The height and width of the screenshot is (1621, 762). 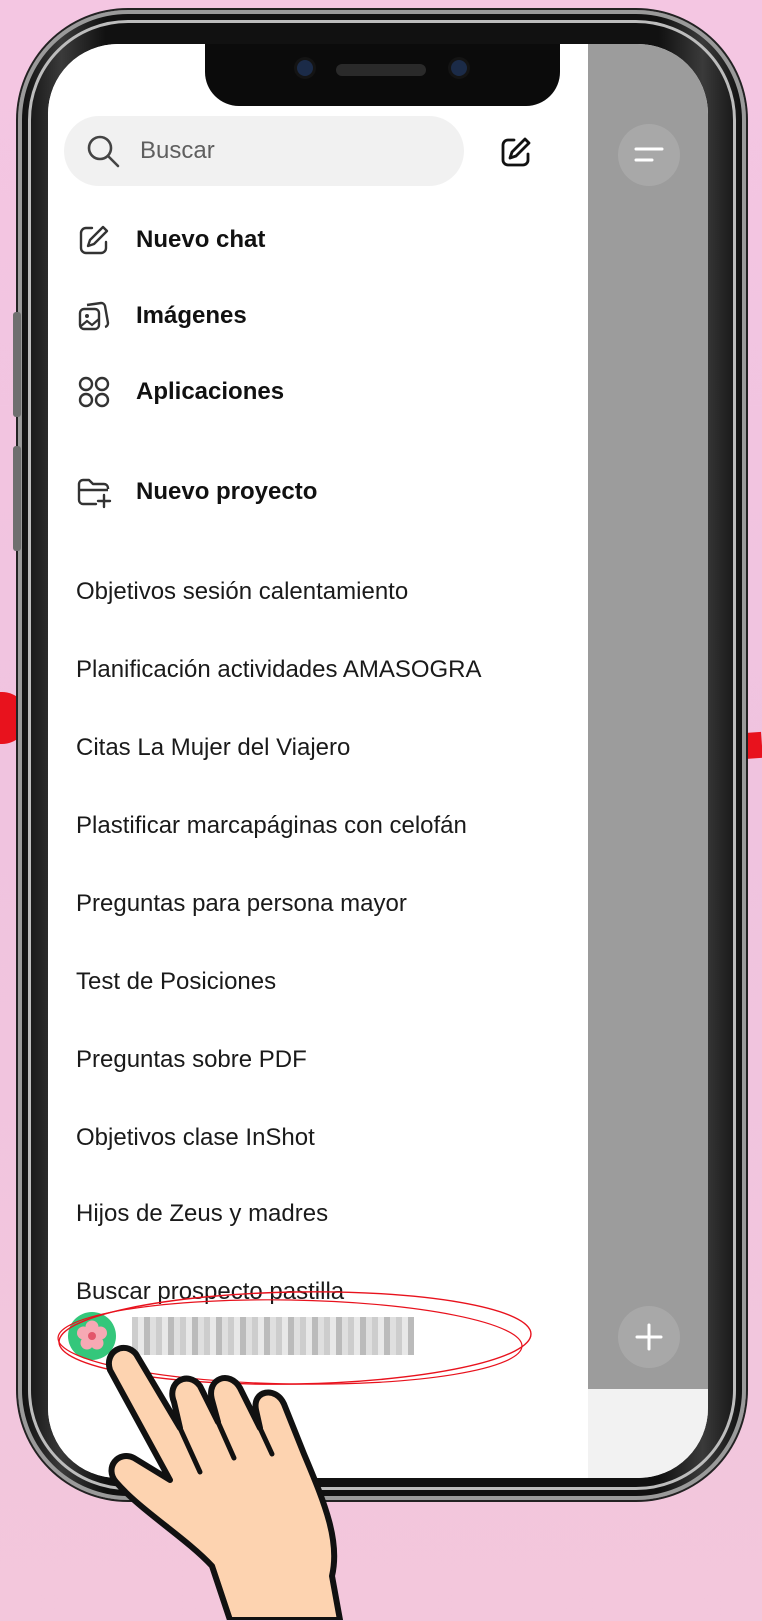 I want to click on search-input: Buscar, so click(x=264, y=151).